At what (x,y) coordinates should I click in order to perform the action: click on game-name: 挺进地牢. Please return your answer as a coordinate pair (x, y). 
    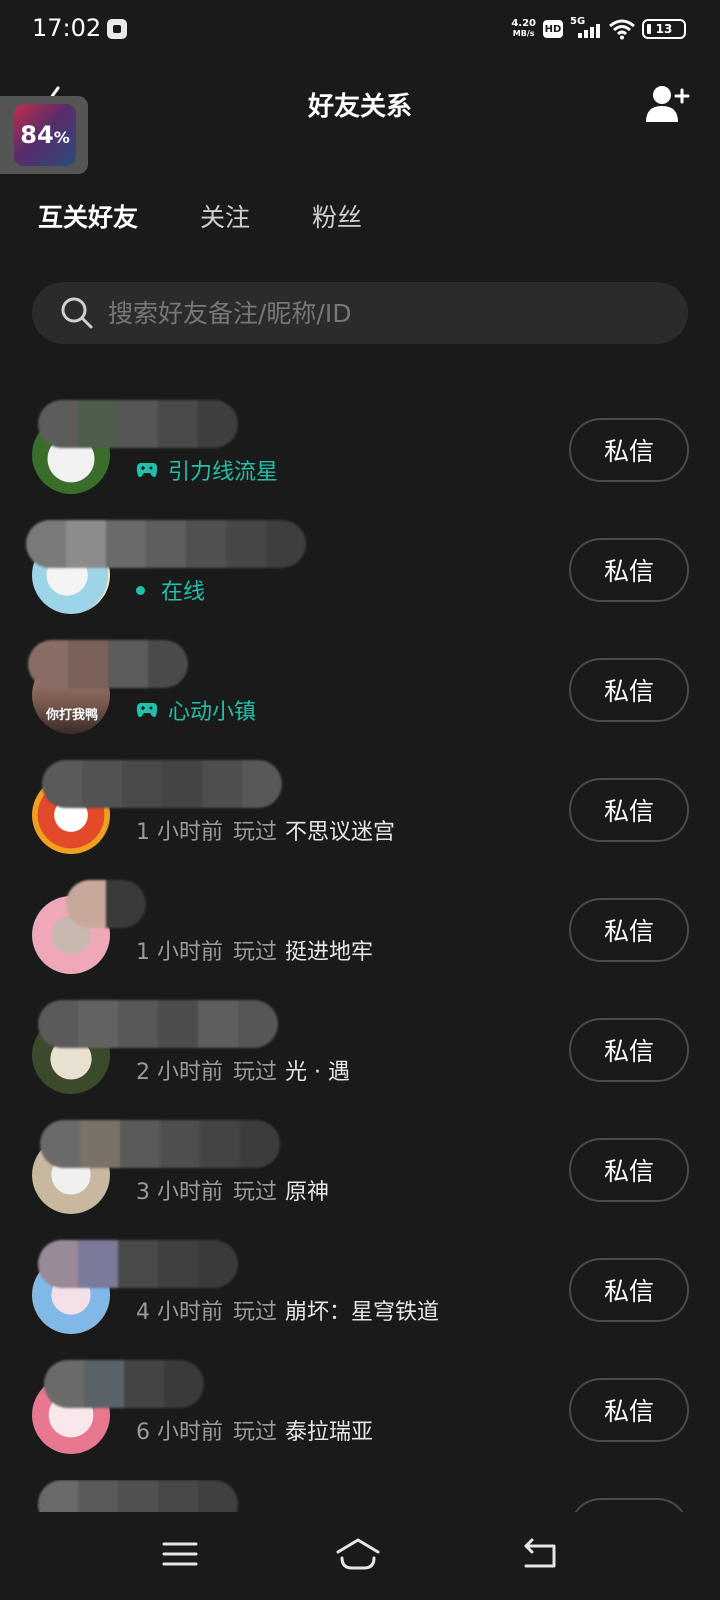
    Looking at the image, I should click on (329, 952).